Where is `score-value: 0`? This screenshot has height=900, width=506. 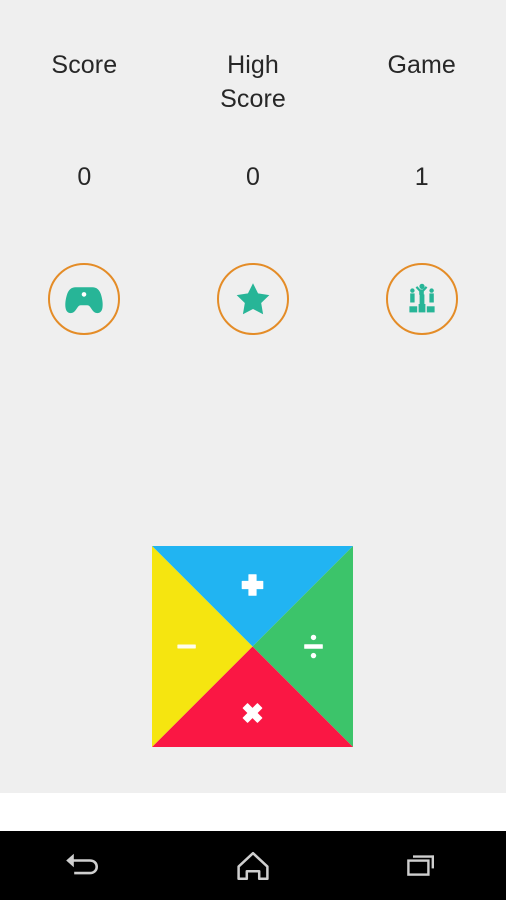
score-value: 0 is located at coordinates (84, 177).